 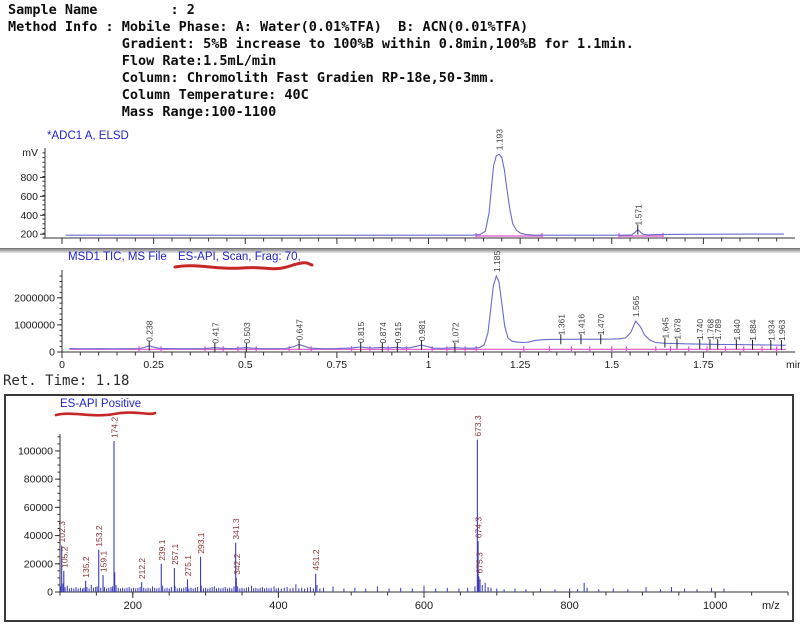 What do you see at coordinates (104, 562) in the screenshot?
I see `svg-text: 159.1` at bounding box center [104, 562].